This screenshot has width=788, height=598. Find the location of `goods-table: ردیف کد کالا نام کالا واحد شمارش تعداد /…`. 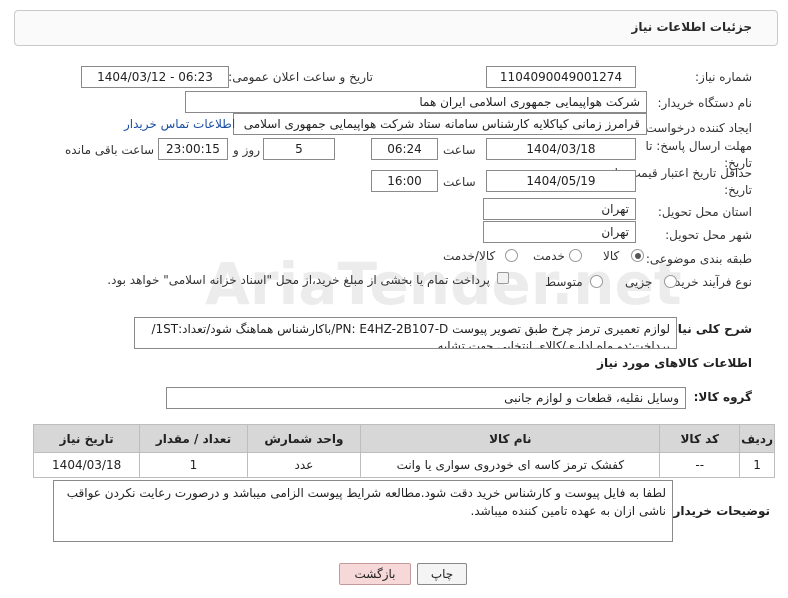

goods-table: ردیف کد کالا نام کالا واحد شمارش تعداد /… is located at coordinates (403, 451).